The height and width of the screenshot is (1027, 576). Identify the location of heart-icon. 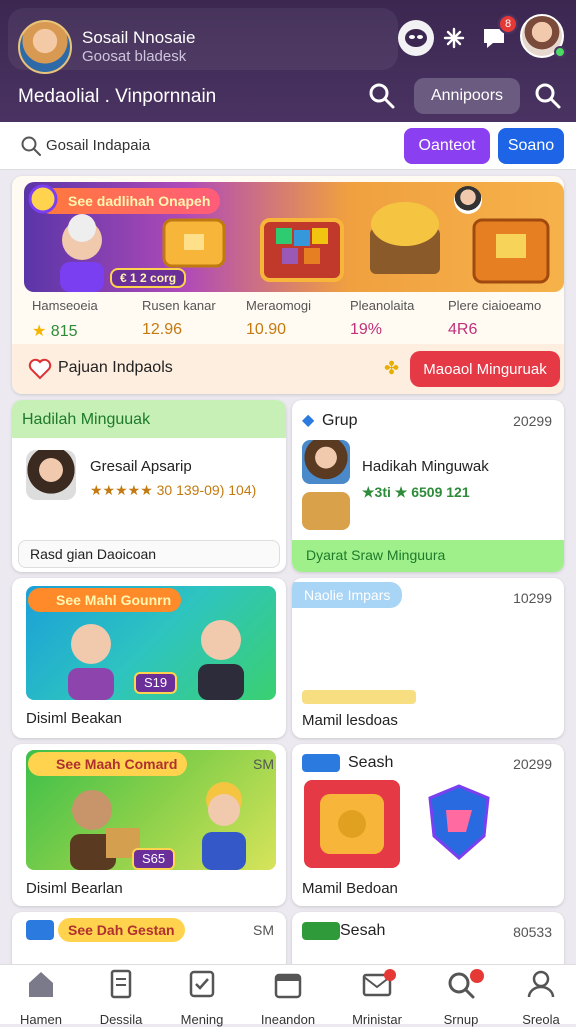
(40, 369).